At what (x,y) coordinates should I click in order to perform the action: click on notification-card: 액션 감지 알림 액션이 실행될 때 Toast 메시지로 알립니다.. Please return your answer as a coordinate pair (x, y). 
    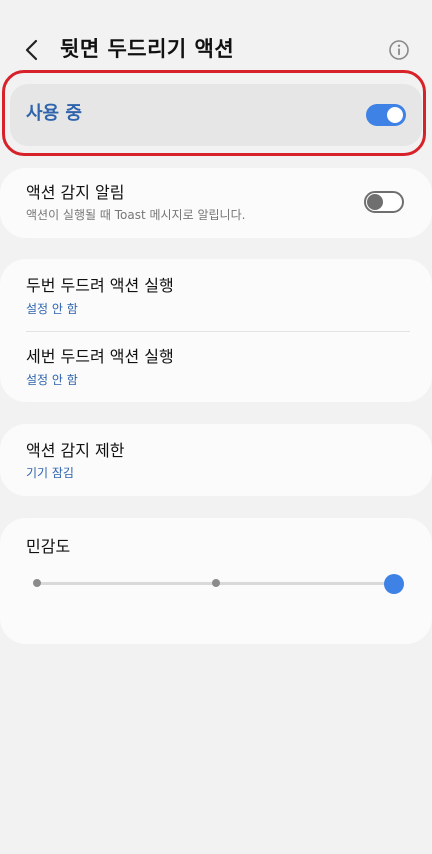
    Looking at the image, I should click on (216, 203).